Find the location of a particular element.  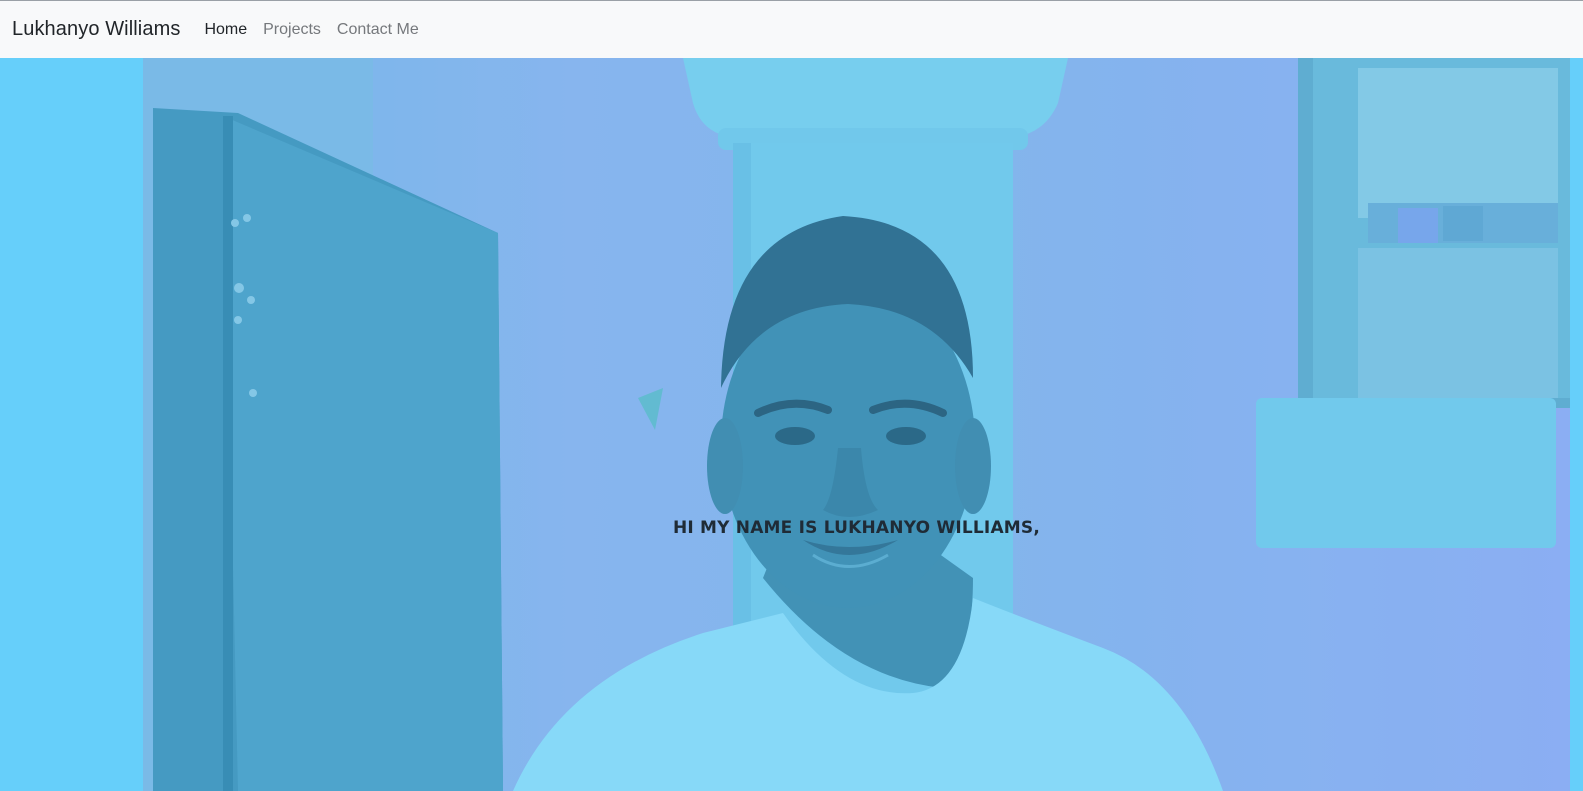

nav-link-home: Home is located at coordinates (225, 30).